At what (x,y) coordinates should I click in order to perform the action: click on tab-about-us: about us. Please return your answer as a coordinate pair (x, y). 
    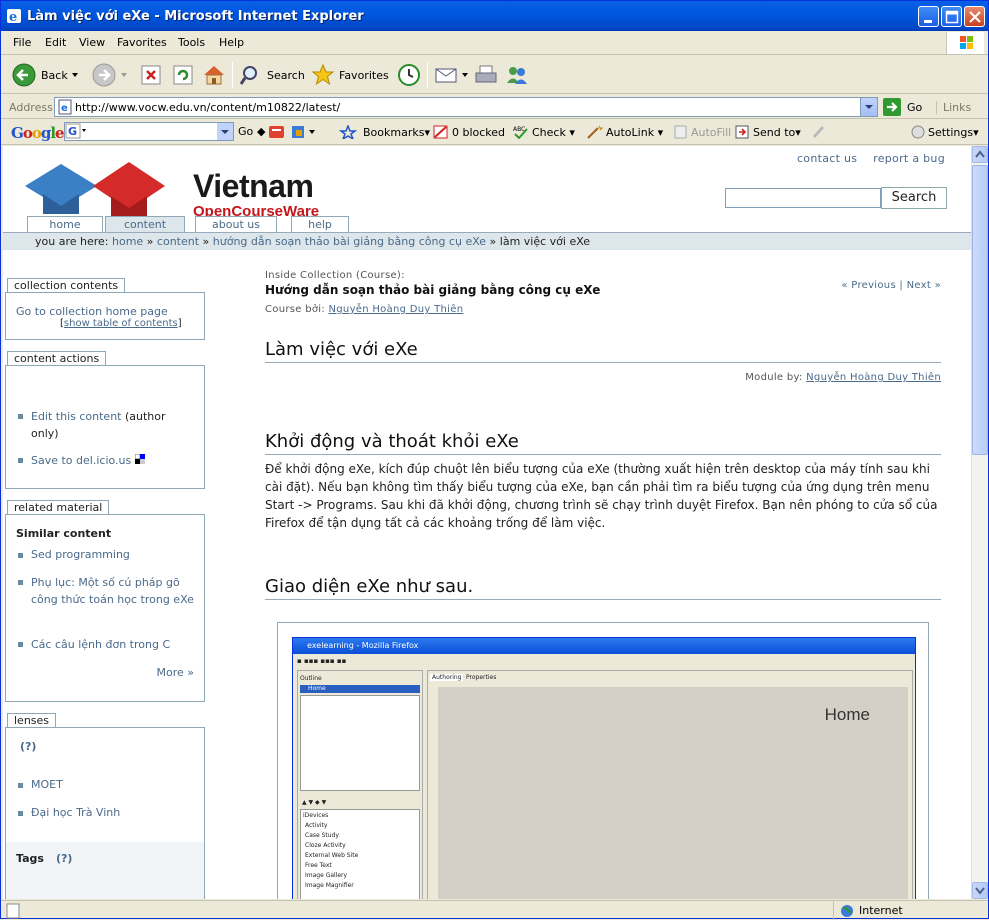
    Looking at the image, I should click on (236, 224).